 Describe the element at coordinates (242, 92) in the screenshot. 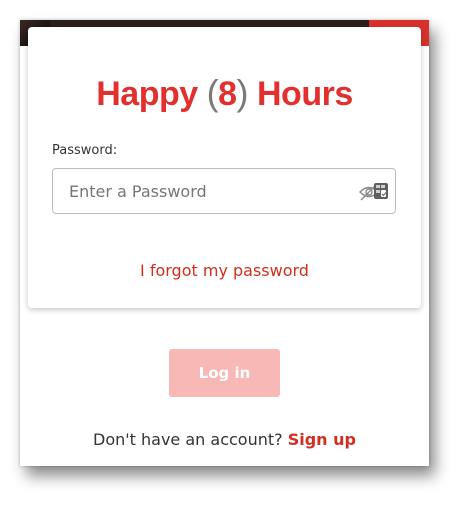

I see `logo-close-paren: )` at that location.